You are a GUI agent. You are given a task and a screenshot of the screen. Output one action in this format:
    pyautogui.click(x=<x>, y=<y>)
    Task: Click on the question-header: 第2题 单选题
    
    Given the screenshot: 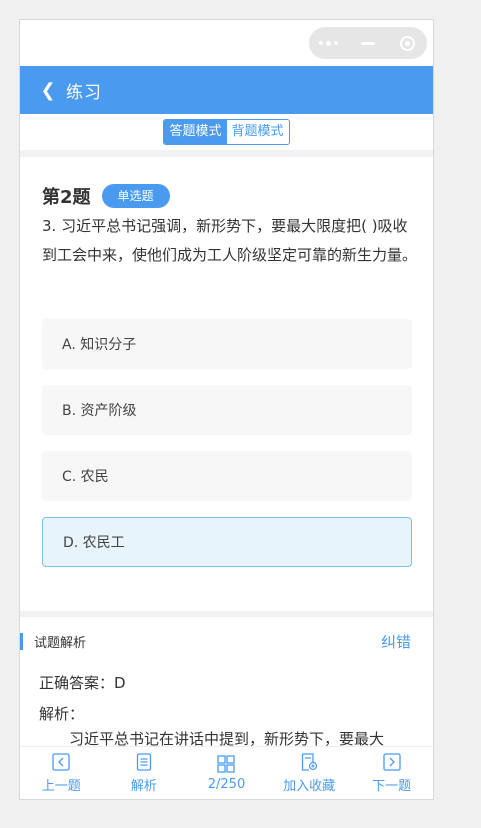 What is the action you would take?
    pyautogui.click(x=106, y=196)
    